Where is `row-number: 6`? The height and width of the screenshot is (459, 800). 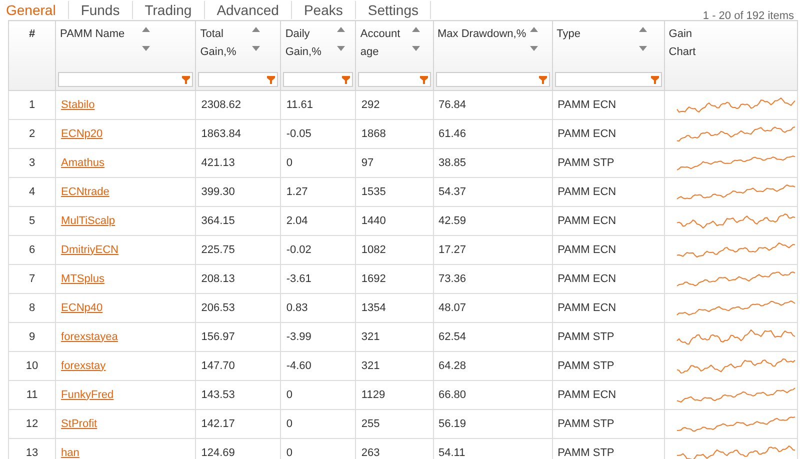
row-number: 6 is located at coordinates (32, 250).